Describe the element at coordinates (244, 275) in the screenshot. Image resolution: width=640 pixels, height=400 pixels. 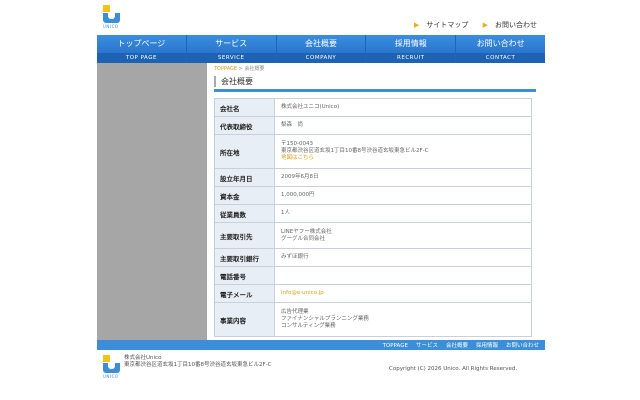
I see `row-label: 電話番号` at that location.